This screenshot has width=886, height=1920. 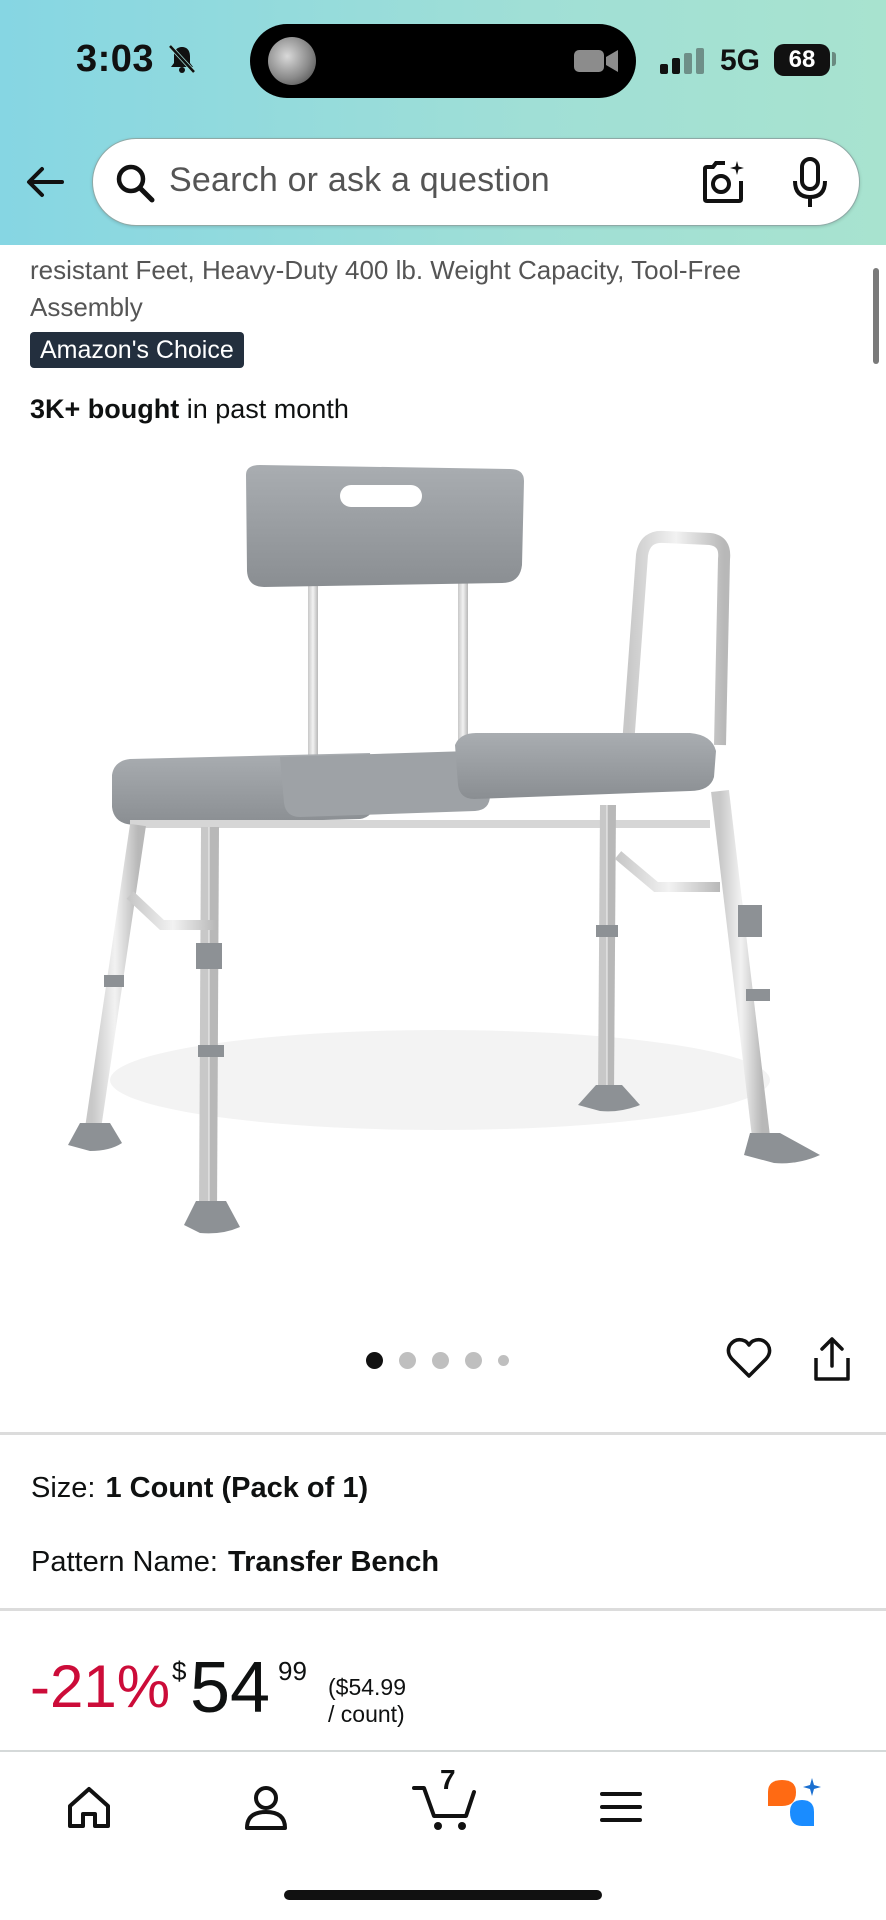 I want to click on bought-in-past-month: 3K+ bought in past month, so click(x=189, y=409).